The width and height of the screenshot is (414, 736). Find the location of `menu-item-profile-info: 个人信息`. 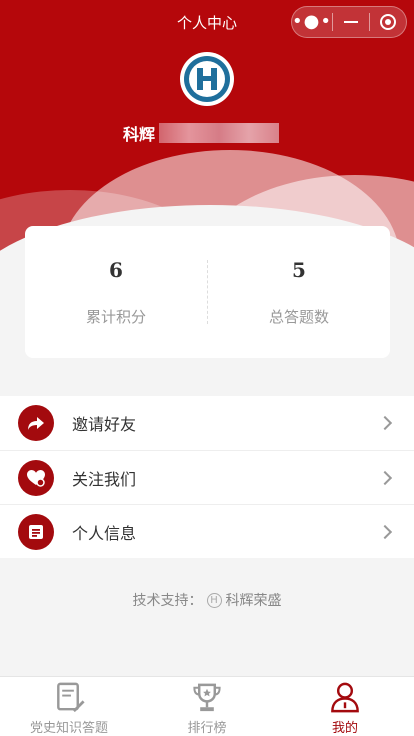

menu-item-profile-info: 个人信息 is located at coordinates (207, 531).